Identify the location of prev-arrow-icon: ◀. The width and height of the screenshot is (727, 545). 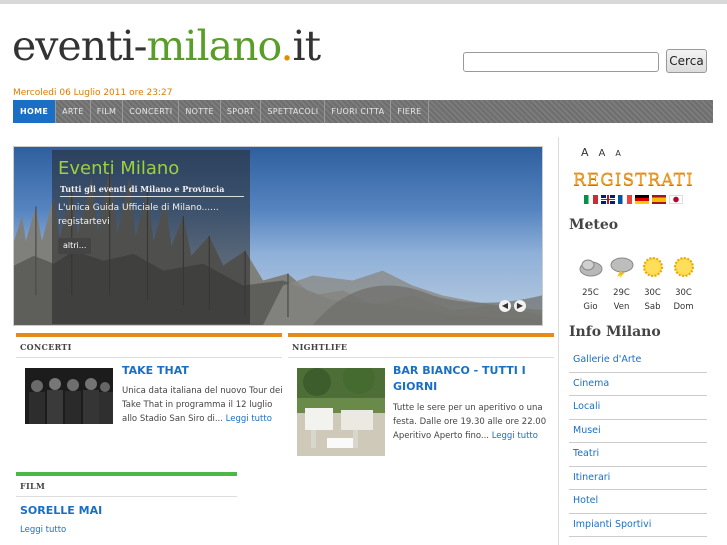
(505, 306).